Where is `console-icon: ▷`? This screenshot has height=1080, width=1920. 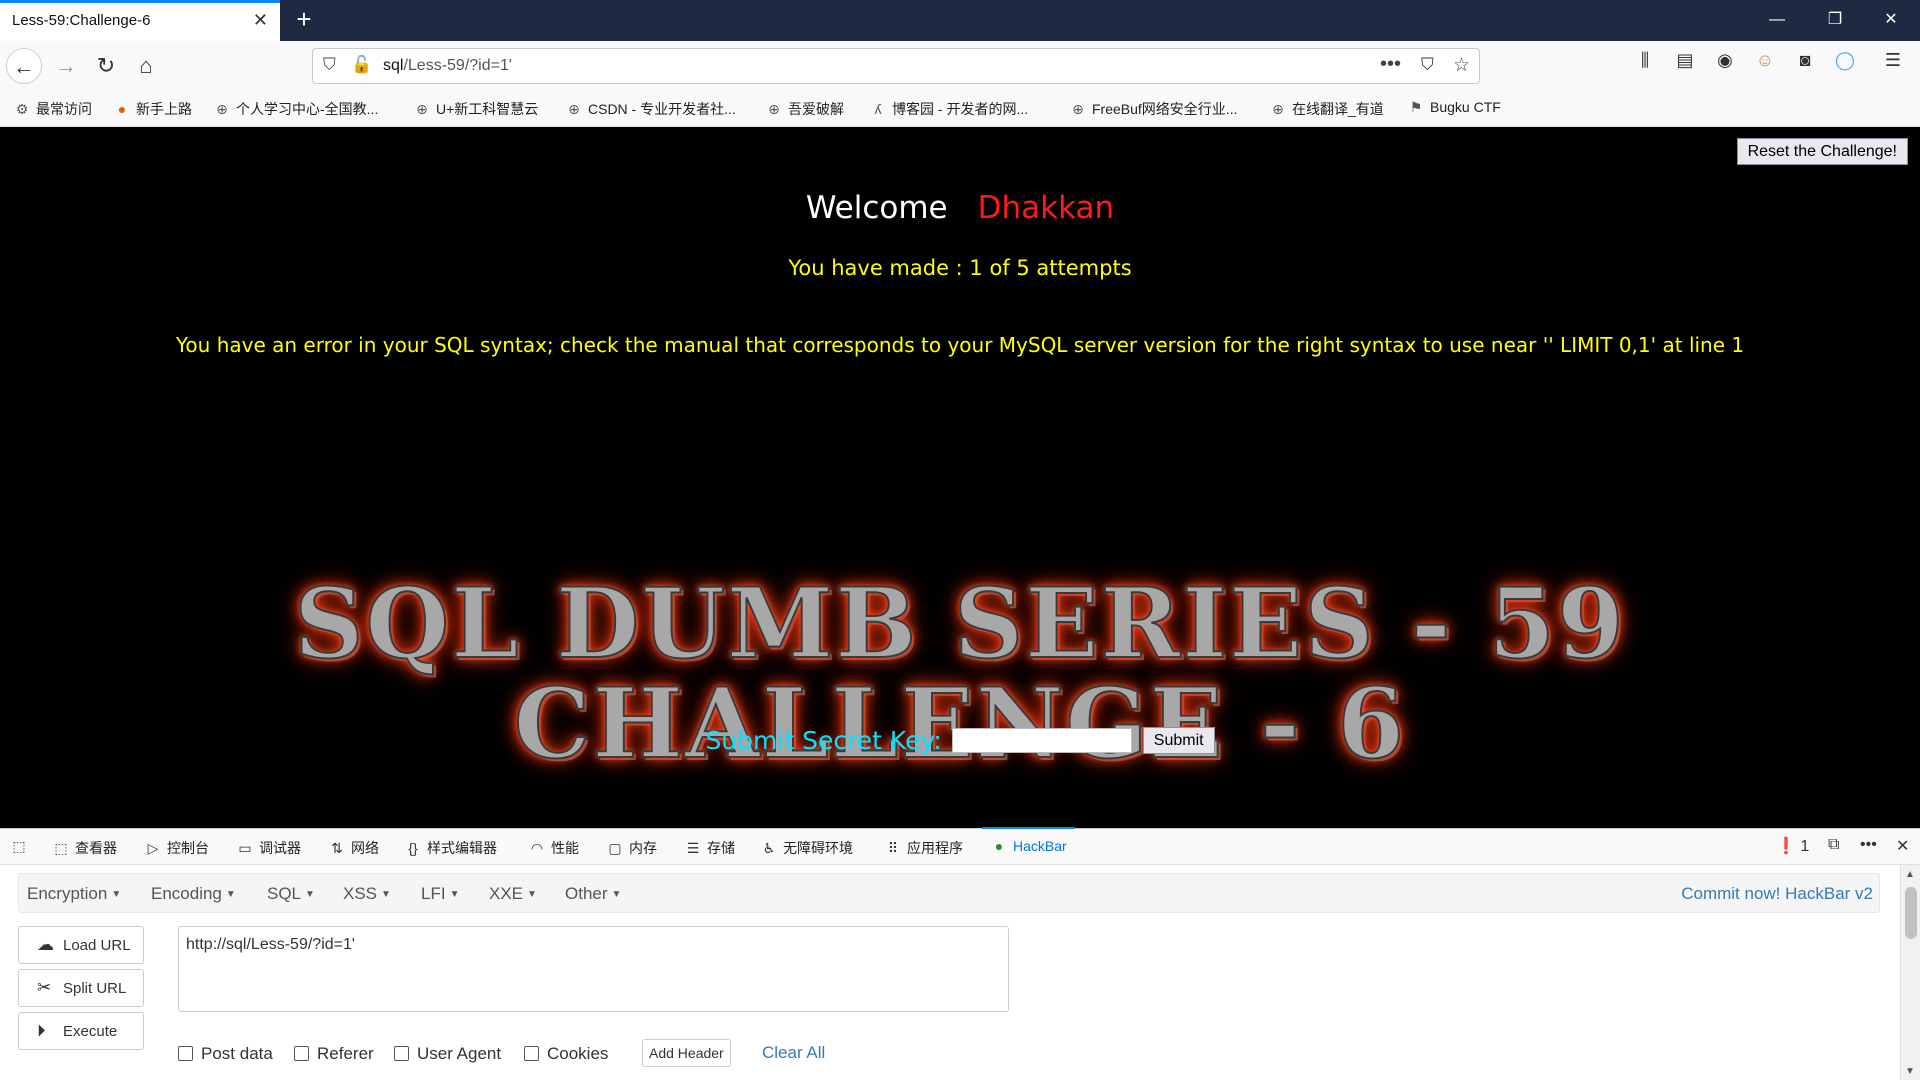
console-icon: ▷ is located at coordinates (153, 848).